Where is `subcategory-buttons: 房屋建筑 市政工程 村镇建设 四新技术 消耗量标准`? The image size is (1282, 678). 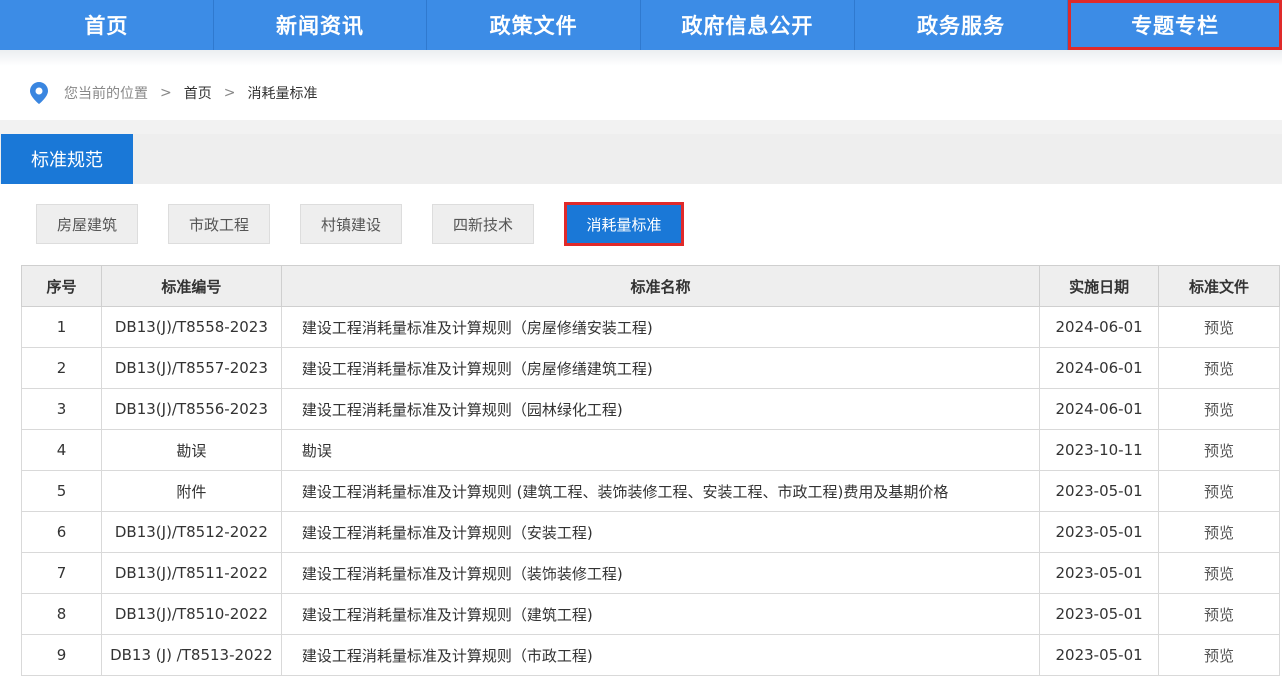 subcategory-buttons: 房屋建筑 市政工程 村镇建设 四新技术 消耗量标准 is located at coordinates (375, 224).